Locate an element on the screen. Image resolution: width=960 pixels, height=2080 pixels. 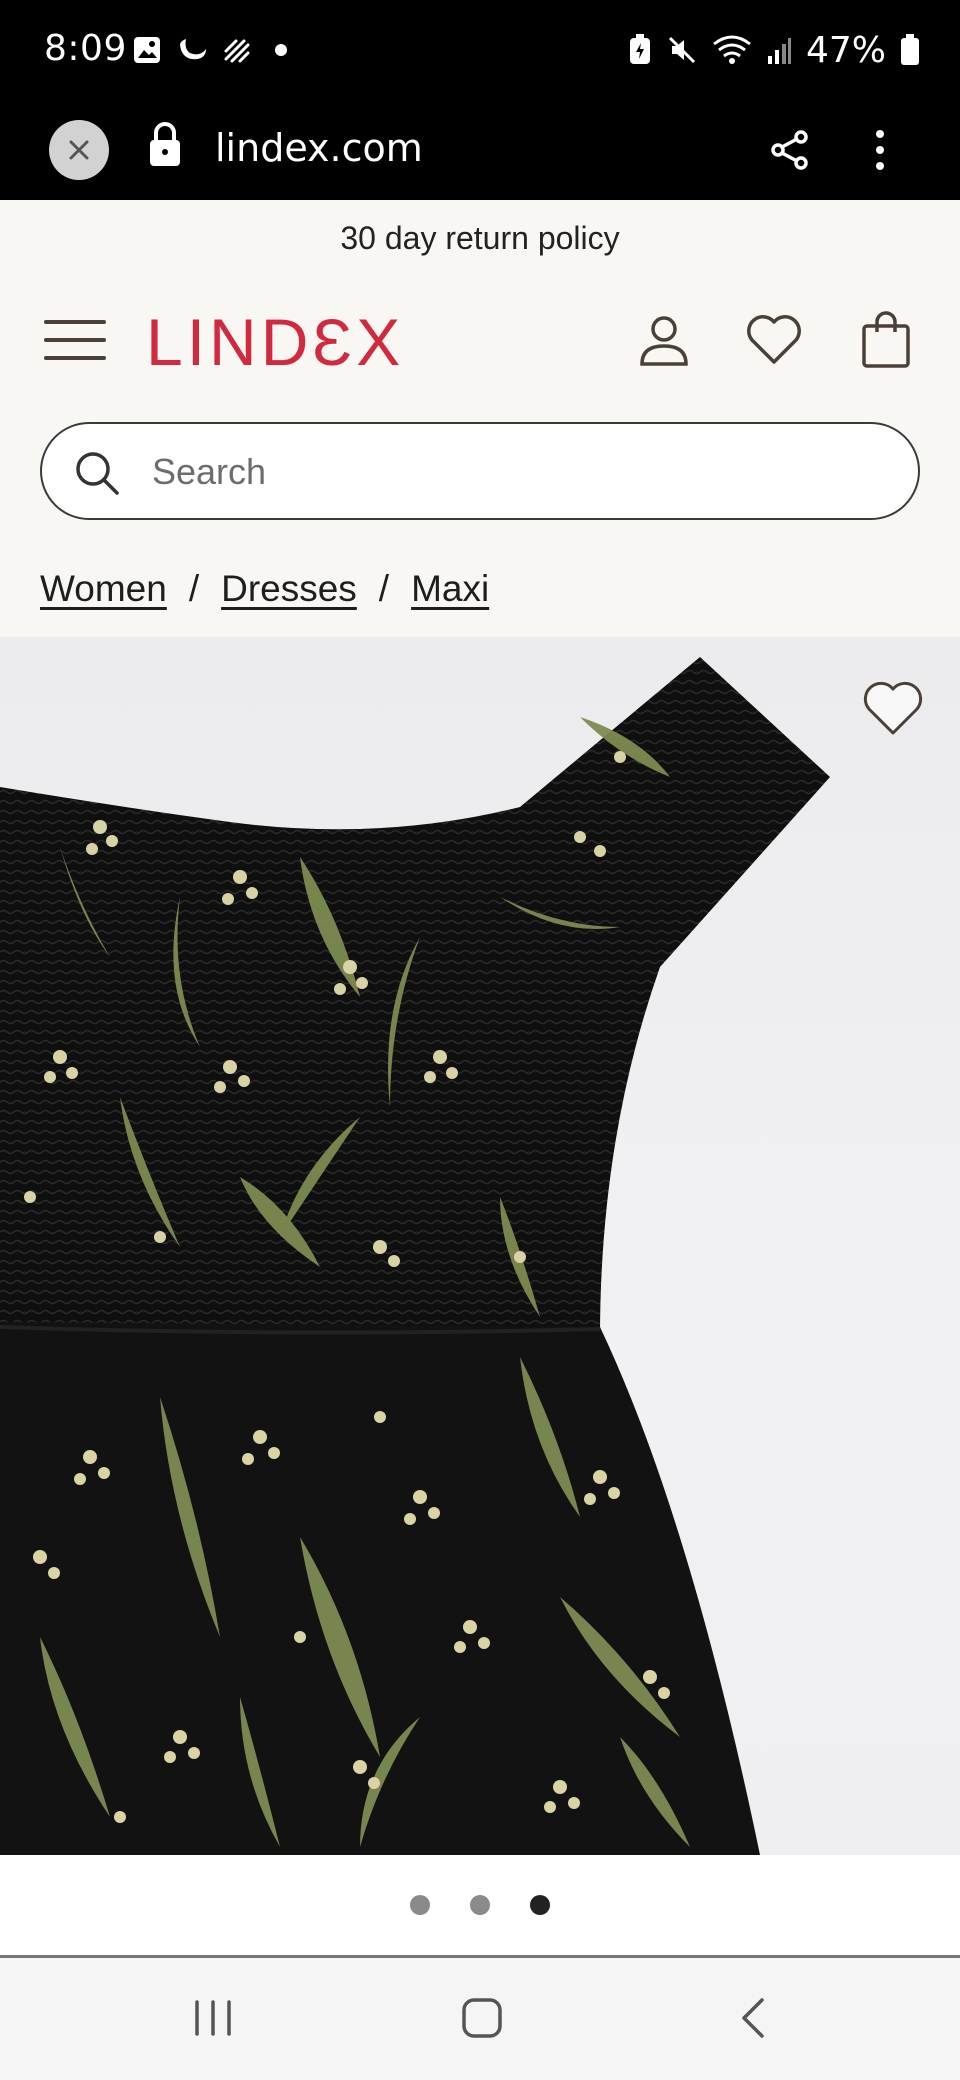
lindex-logo: LINDƐX is located at coordinates (275, 342).